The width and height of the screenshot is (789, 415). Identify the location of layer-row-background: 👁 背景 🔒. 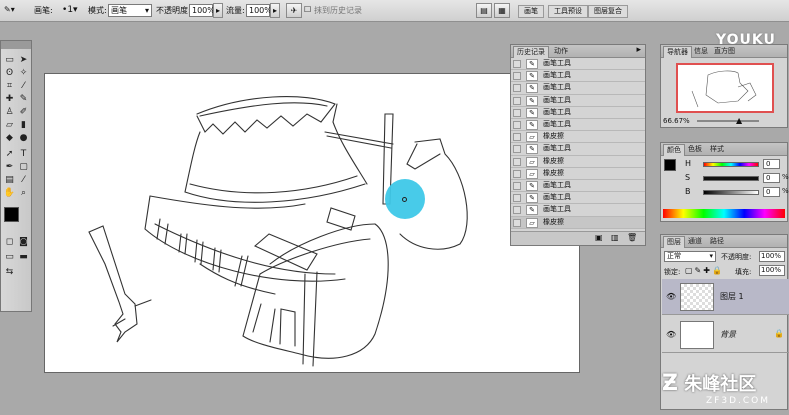
(725, 335).